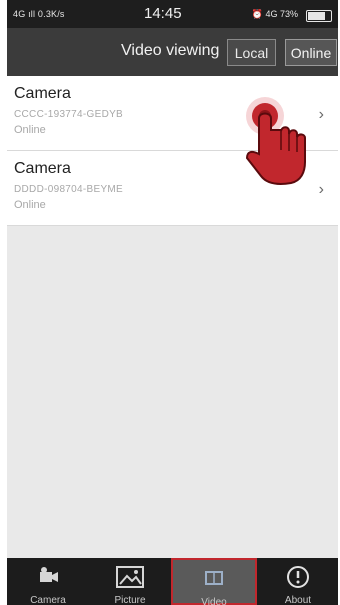 The width and height of the screenshot is (340, 605). Describe the element at coordinates (48, 600) in the screenshot. I see `tab-camera-label: Camera` at that location.